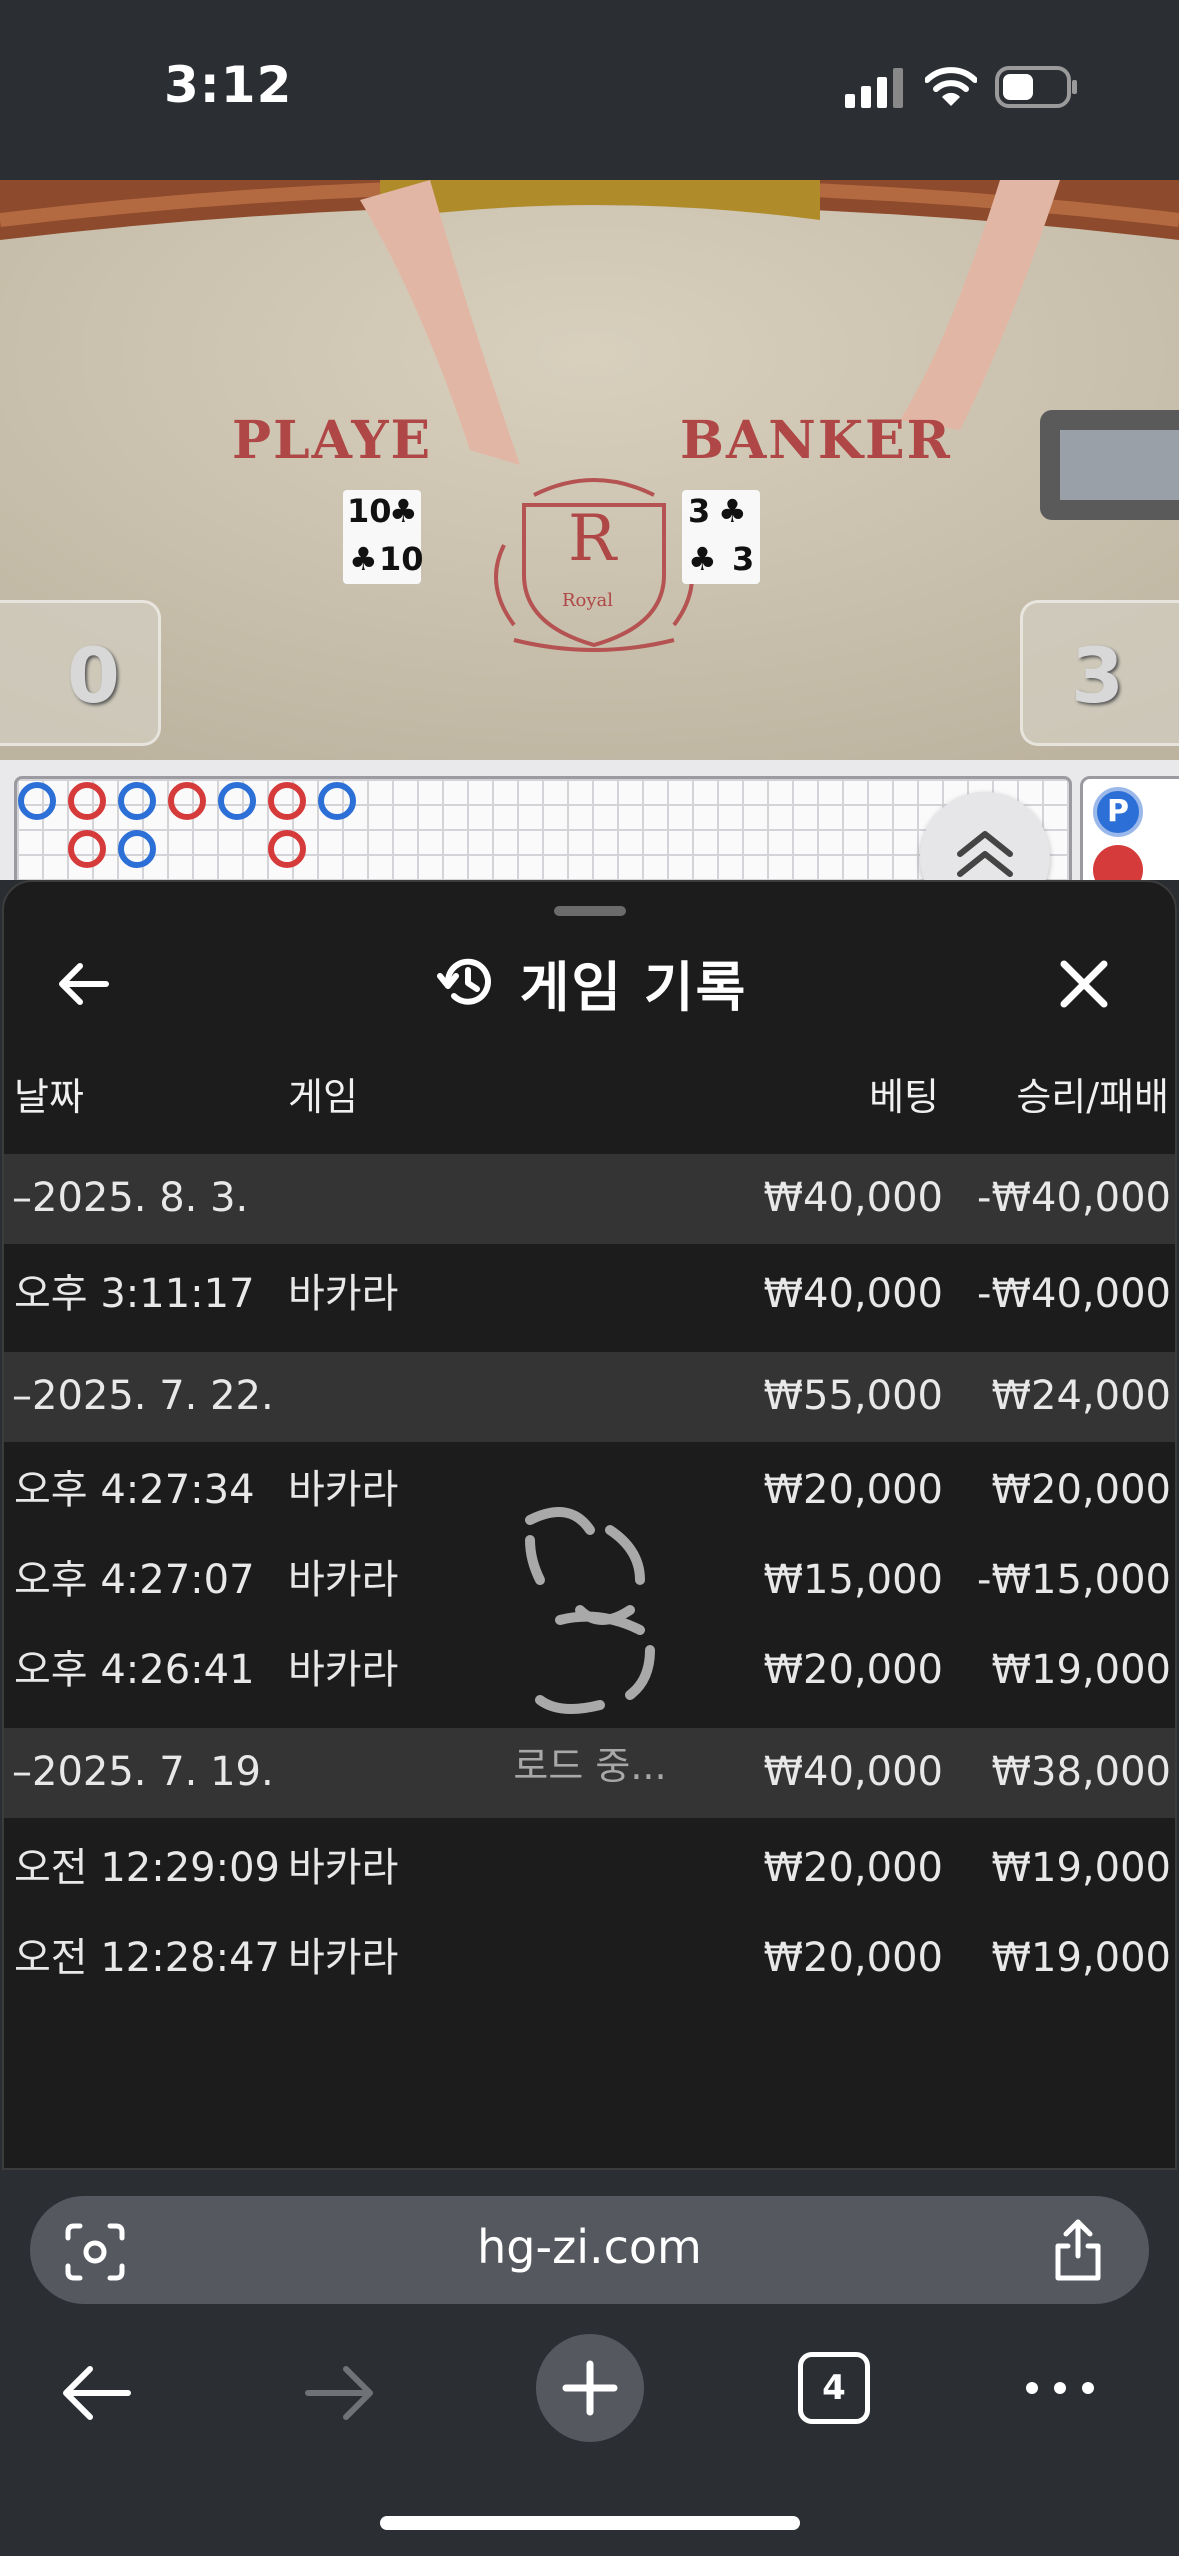 The image size is (1179, 2556). What do you see at coordinates (147, 1868) in the screenshot?
I see `record-time: 오전 12:29:09` at bounding box center [147, 1868].